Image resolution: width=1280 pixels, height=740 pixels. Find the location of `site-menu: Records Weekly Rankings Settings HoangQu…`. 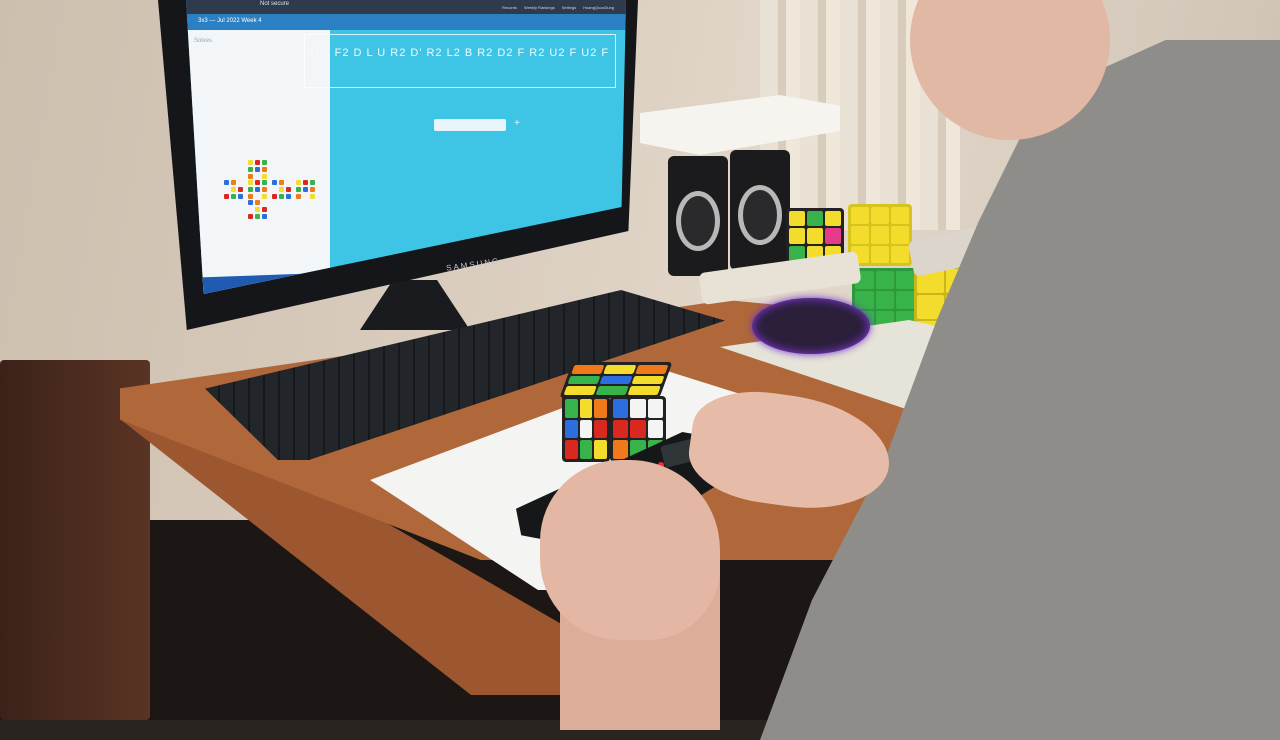

site-menu: Records Weekly Rankings Settings HoangQu… is located at coordinates (562, 7).